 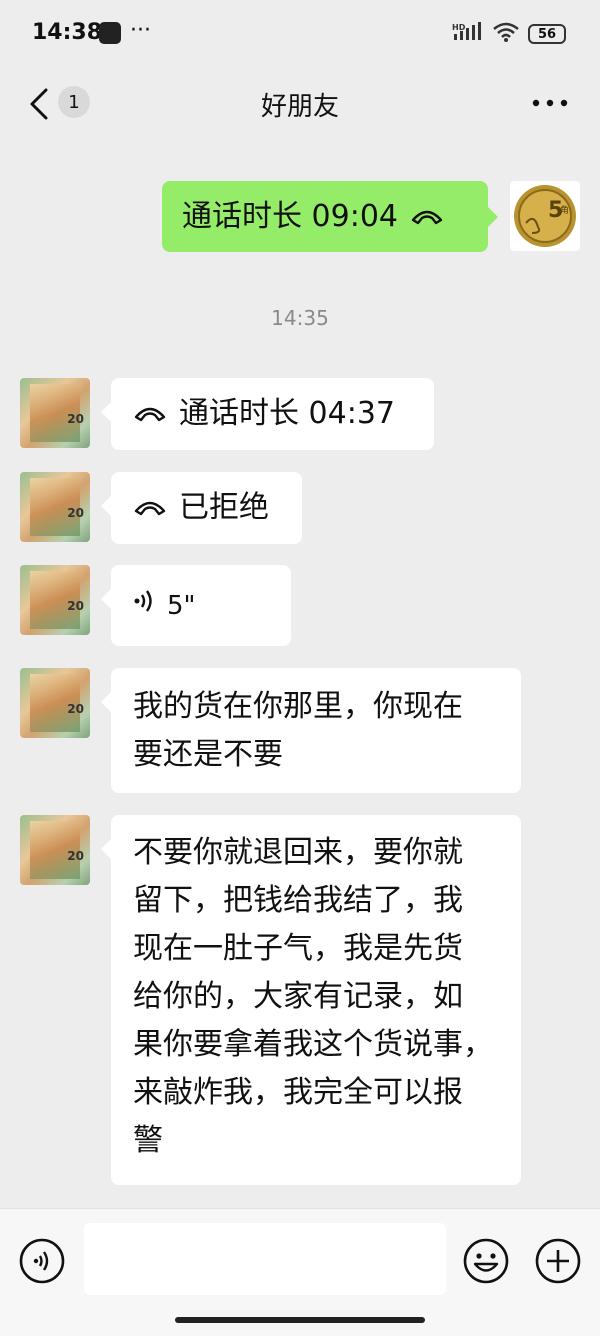 I want to click on coin-unit: 角, so click(x=564, y=210).